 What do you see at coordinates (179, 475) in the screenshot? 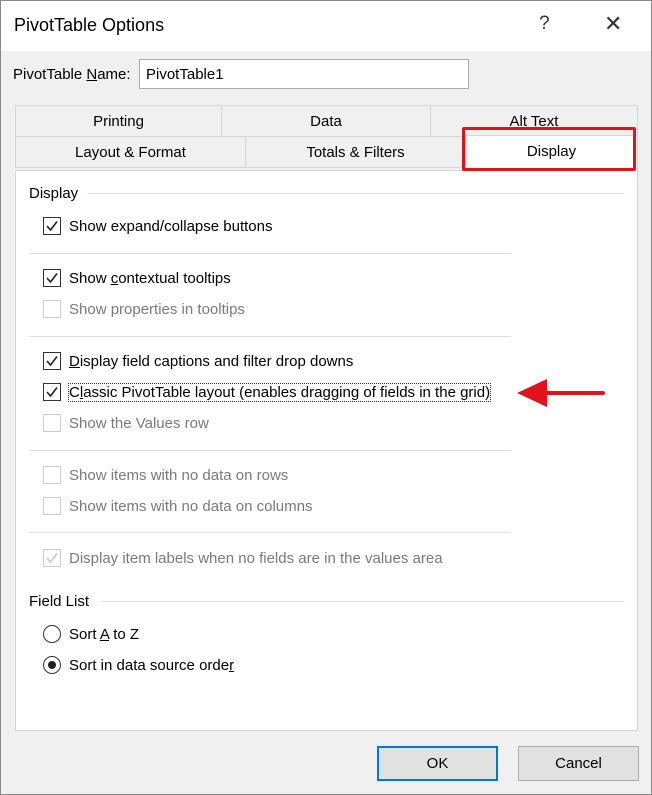
I see `option-label: Show items with no data on rows` at bounding box center [179, 475].